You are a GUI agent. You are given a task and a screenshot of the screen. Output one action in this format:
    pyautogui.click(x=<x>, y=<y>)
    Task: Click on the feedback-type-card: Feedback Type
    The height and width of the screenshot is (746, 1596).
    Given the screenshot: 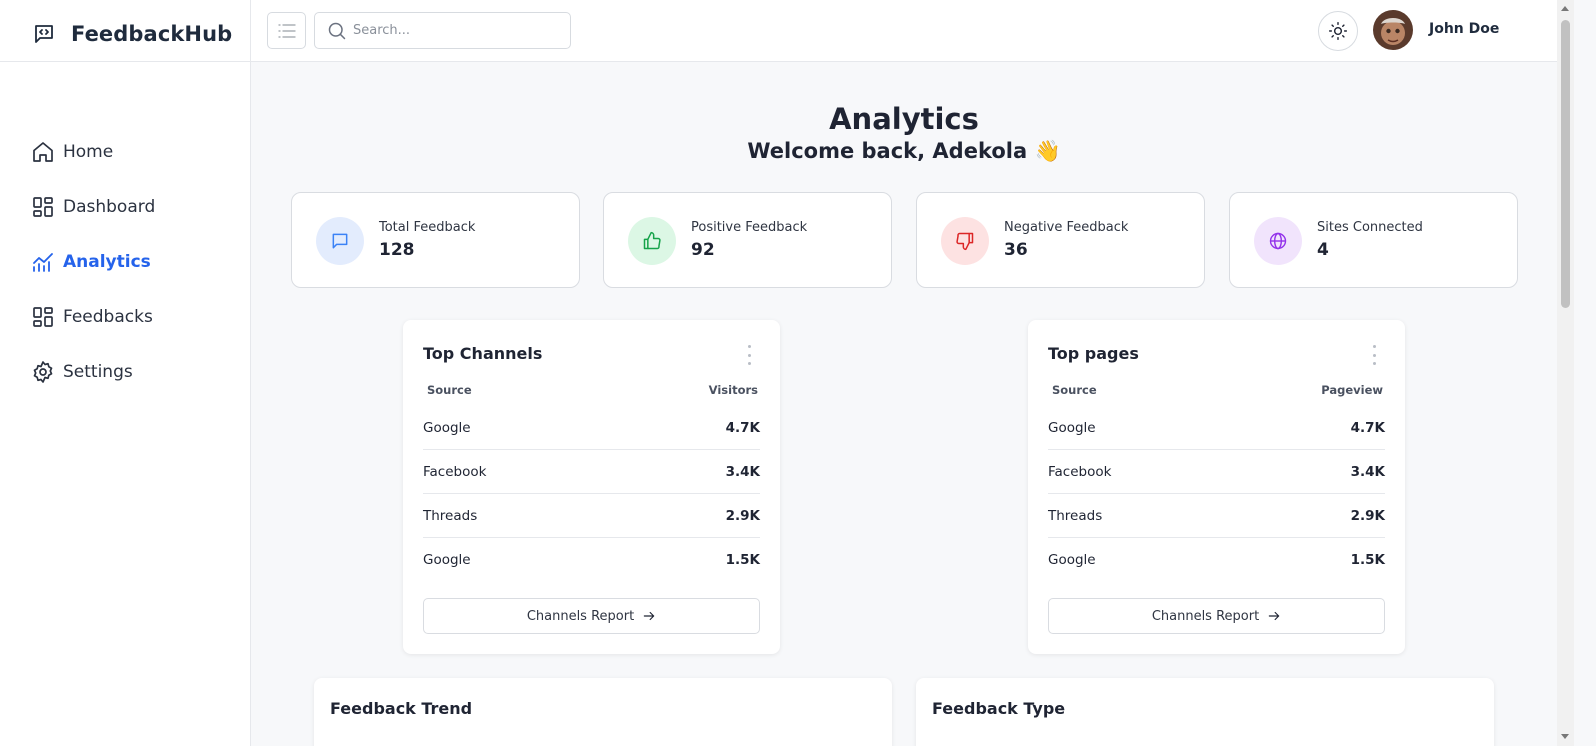 What is the action you would take?
    pyautogui.click(x=1205, y=712)
    